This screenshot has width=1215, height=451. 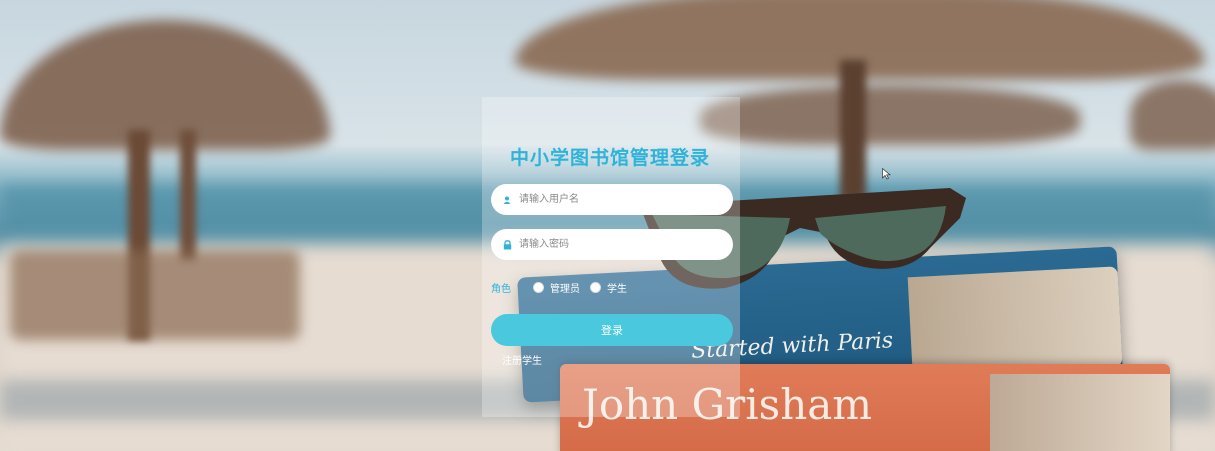 I want to click on lock-icon, so click(x=507, y=244).